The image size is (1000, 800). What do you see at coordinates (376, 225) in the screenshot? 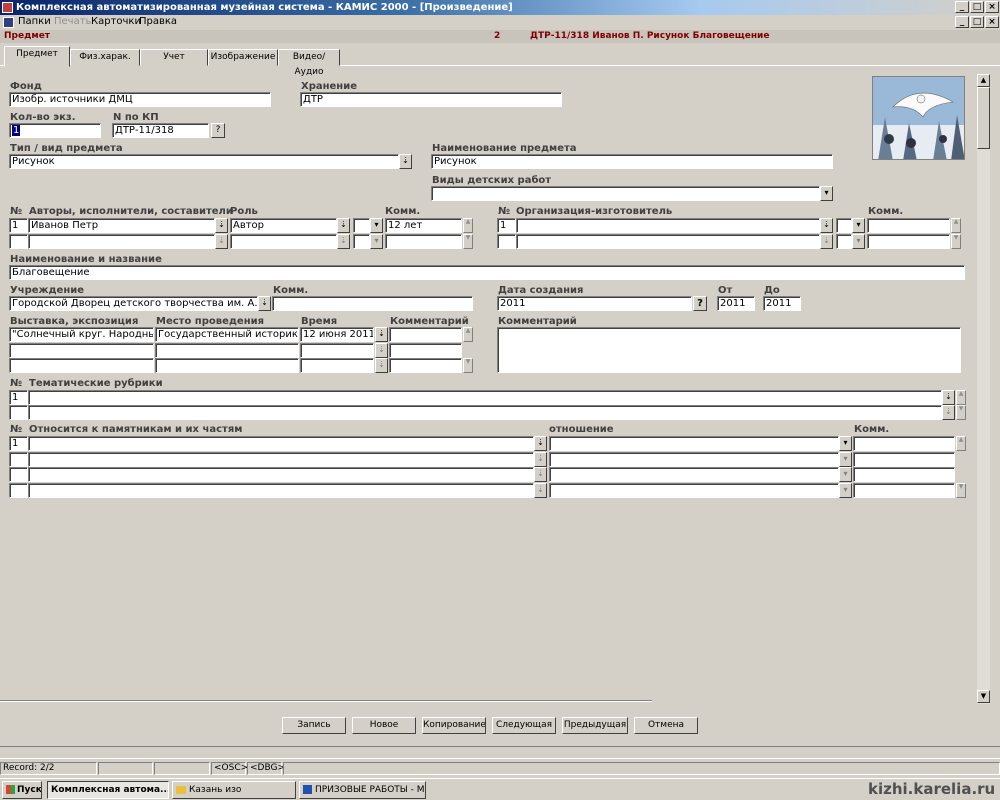
I see `role-dropdown: ▾` at bounding box center [376, 225].